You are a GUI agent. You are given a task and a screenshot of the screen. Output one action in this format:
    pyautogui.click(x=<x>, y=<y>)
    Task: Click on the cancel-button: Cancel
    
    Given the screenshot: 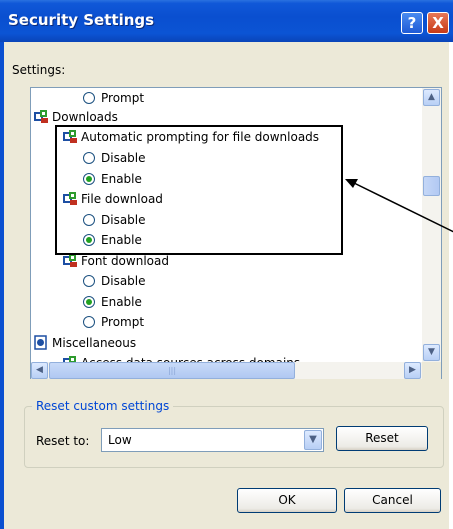 What is the action you would take?
    pyautogui.click(x=392, y=500)
    